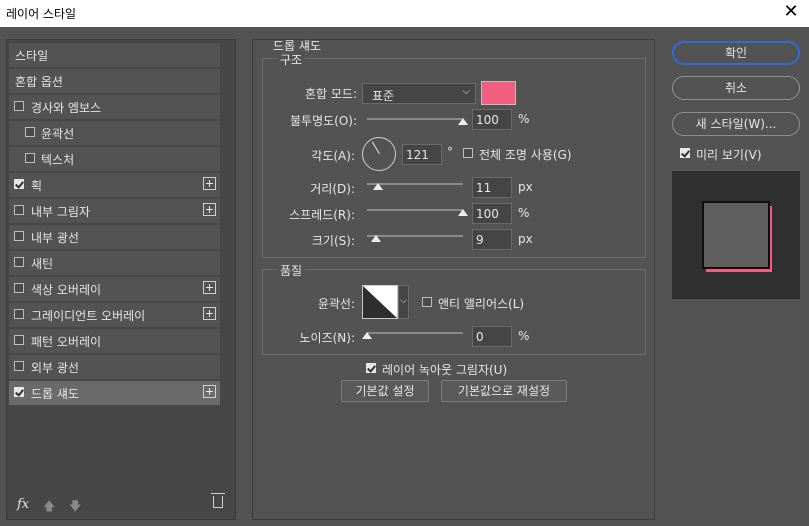  Describe the element at coordinates (504, 391) in the screenshot. I see `reset-default-button: 기본값으로 재설정` at that location.